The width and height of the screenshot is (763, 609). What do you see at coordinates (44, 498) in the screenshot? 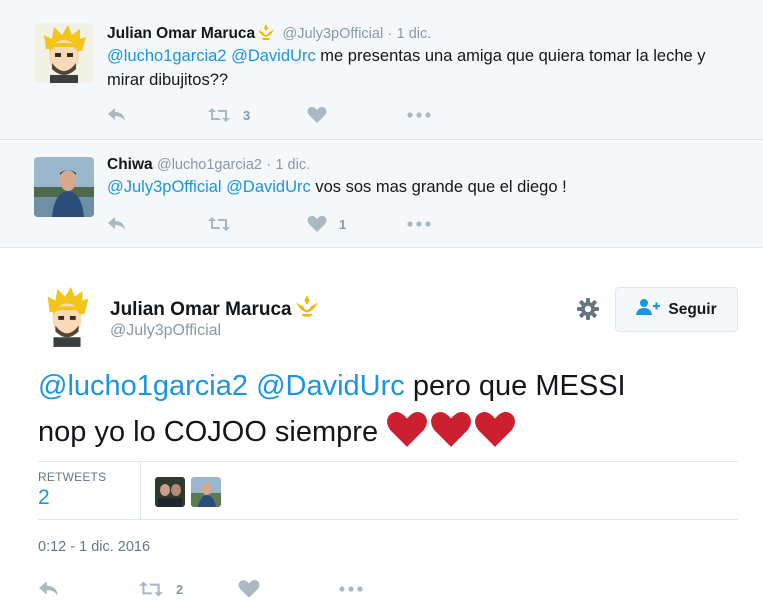
I see `retweets-count: 2` at bounding box center [44, 498].